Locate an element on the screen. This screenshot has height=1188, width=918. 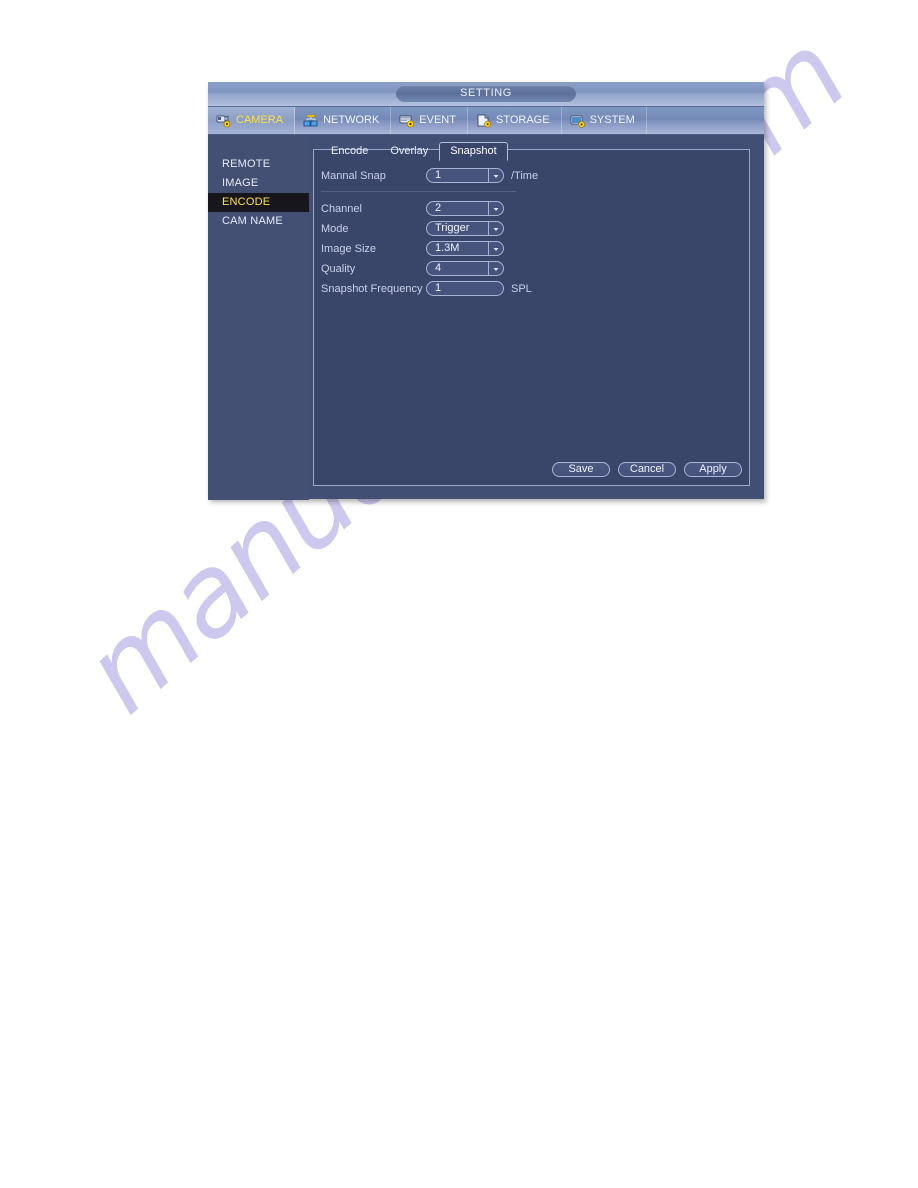
manual-snap-value: 1 is located at coordinates (438, 175).